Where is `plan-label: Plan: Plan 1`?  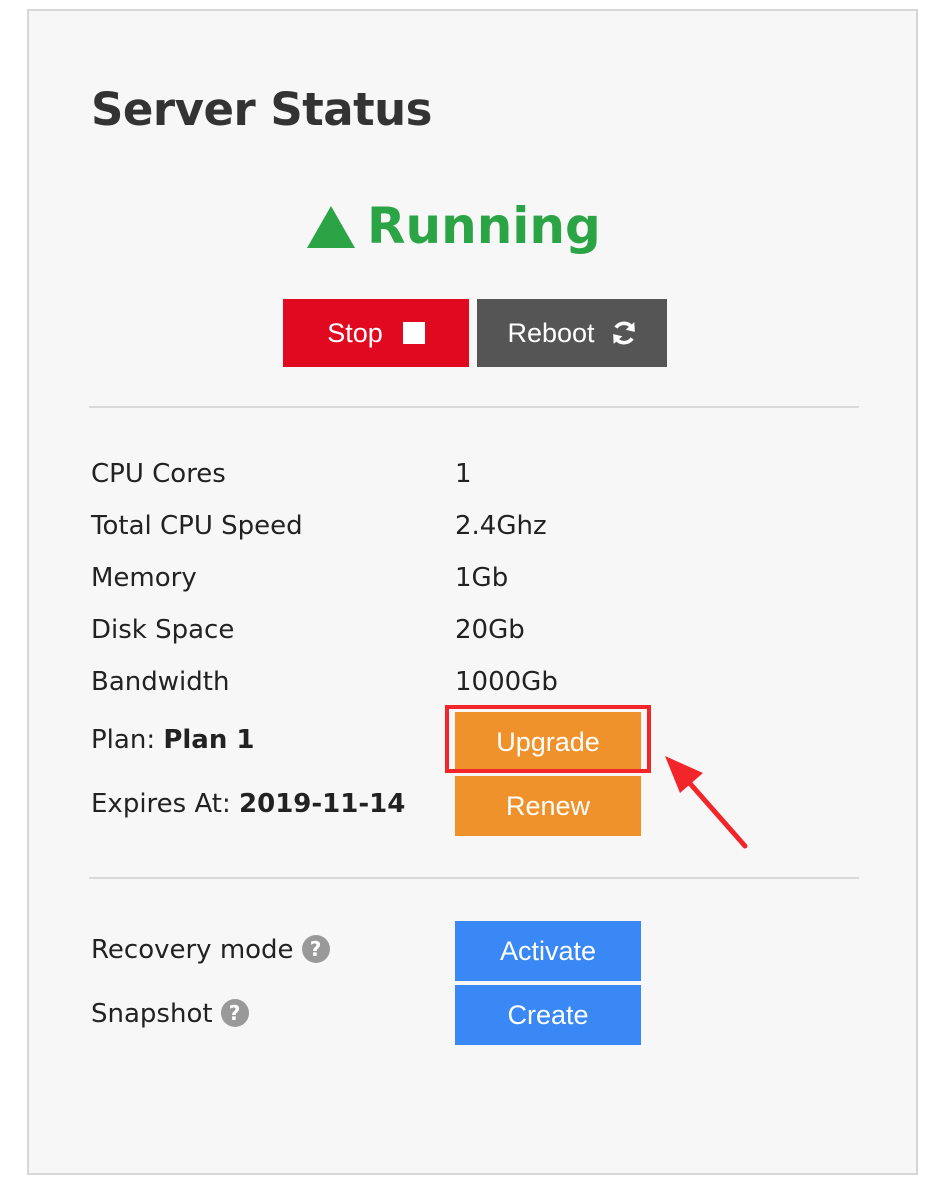
plan-label: Plan: Plan 1 is located at coordinates (173, 740).